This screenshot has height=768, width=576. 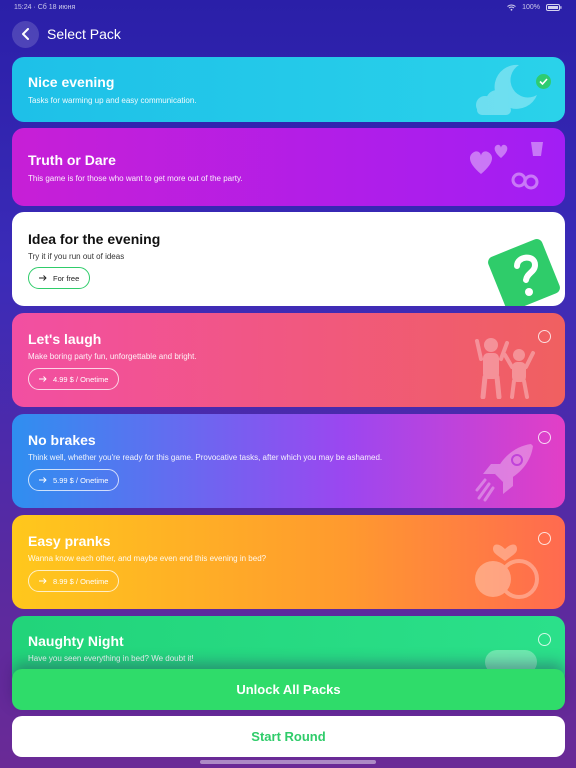 I want to click on pack-title: No brakes, so click(x=62, y=440).